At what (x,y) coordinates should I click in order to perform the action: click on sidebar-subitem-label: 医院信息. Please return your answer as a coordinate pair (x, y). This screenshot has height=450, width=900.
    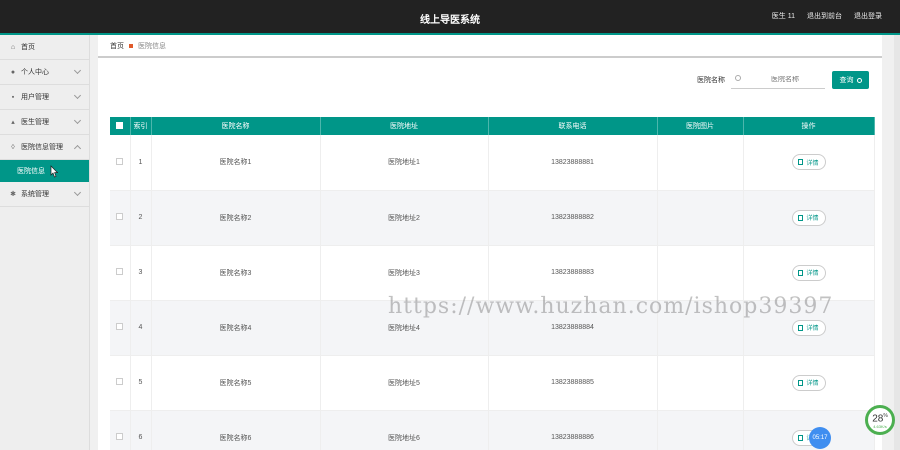
    Looking at the image, I should click on (31, 171).